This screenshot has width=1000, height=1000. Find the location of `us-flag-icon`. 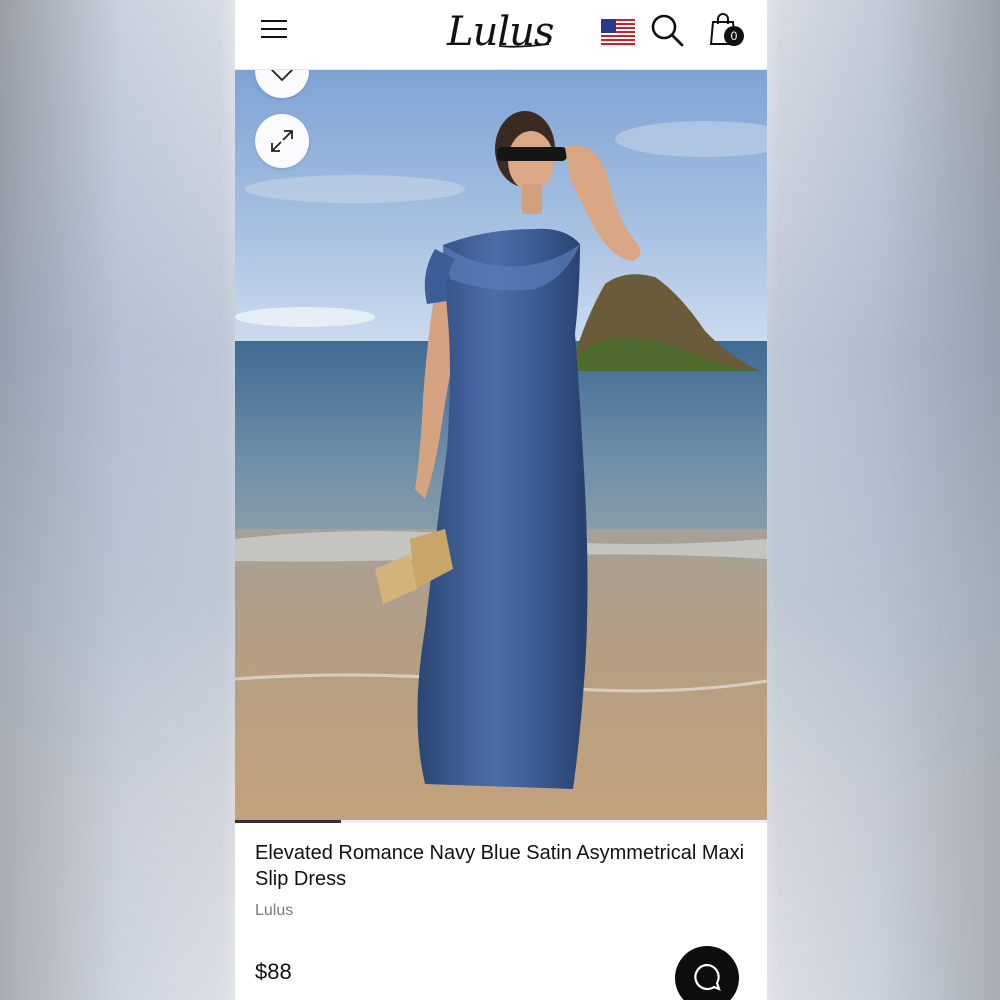

us-flag-icon is located at coordinates (618, 32).